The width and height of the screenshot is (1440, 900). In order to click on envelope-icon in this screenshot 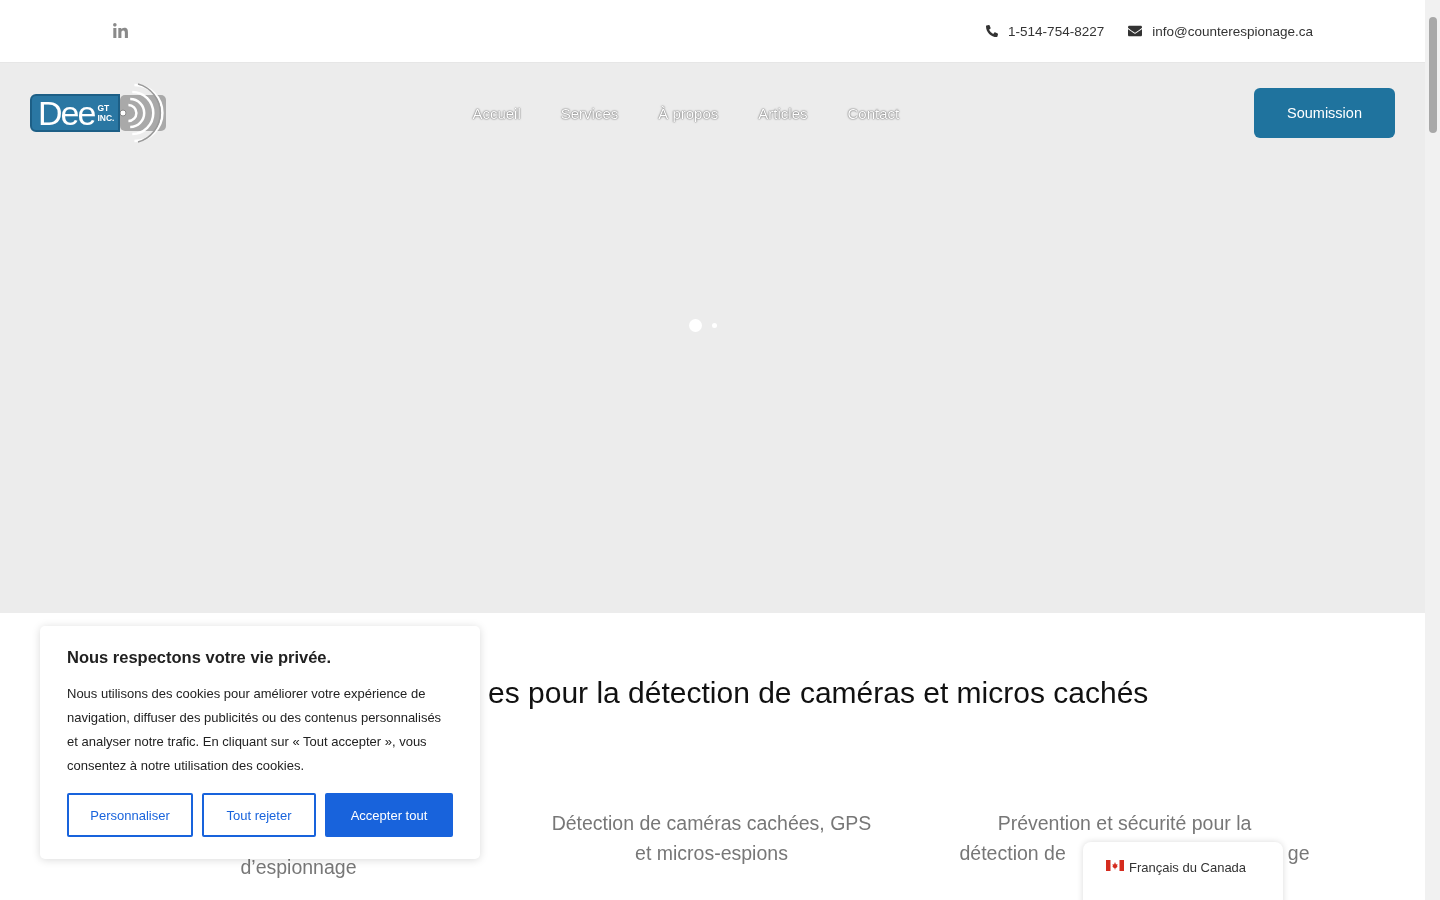, I will do `click(1135, 31)`.